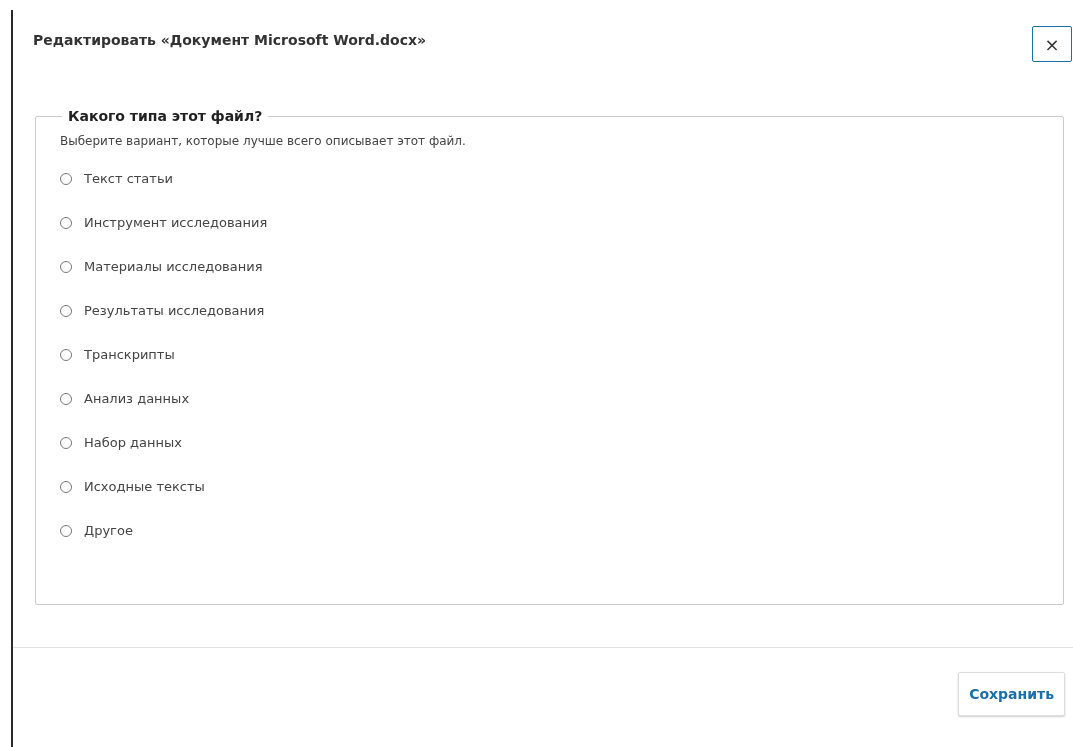 This screenshot has width=1073, height=747. I want to click on option-label: Исходные тексты, so click(144, 487).